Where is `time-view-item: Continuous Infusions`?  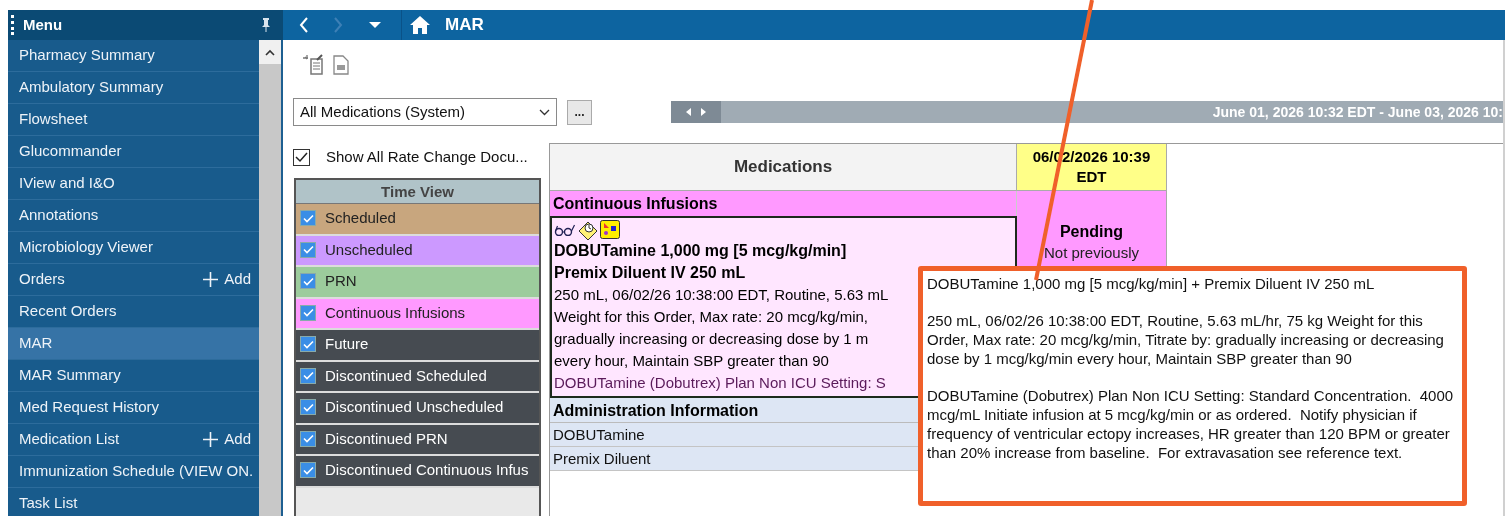 time-view-item: Continuous Infusions is located at coordinates (417, 314).